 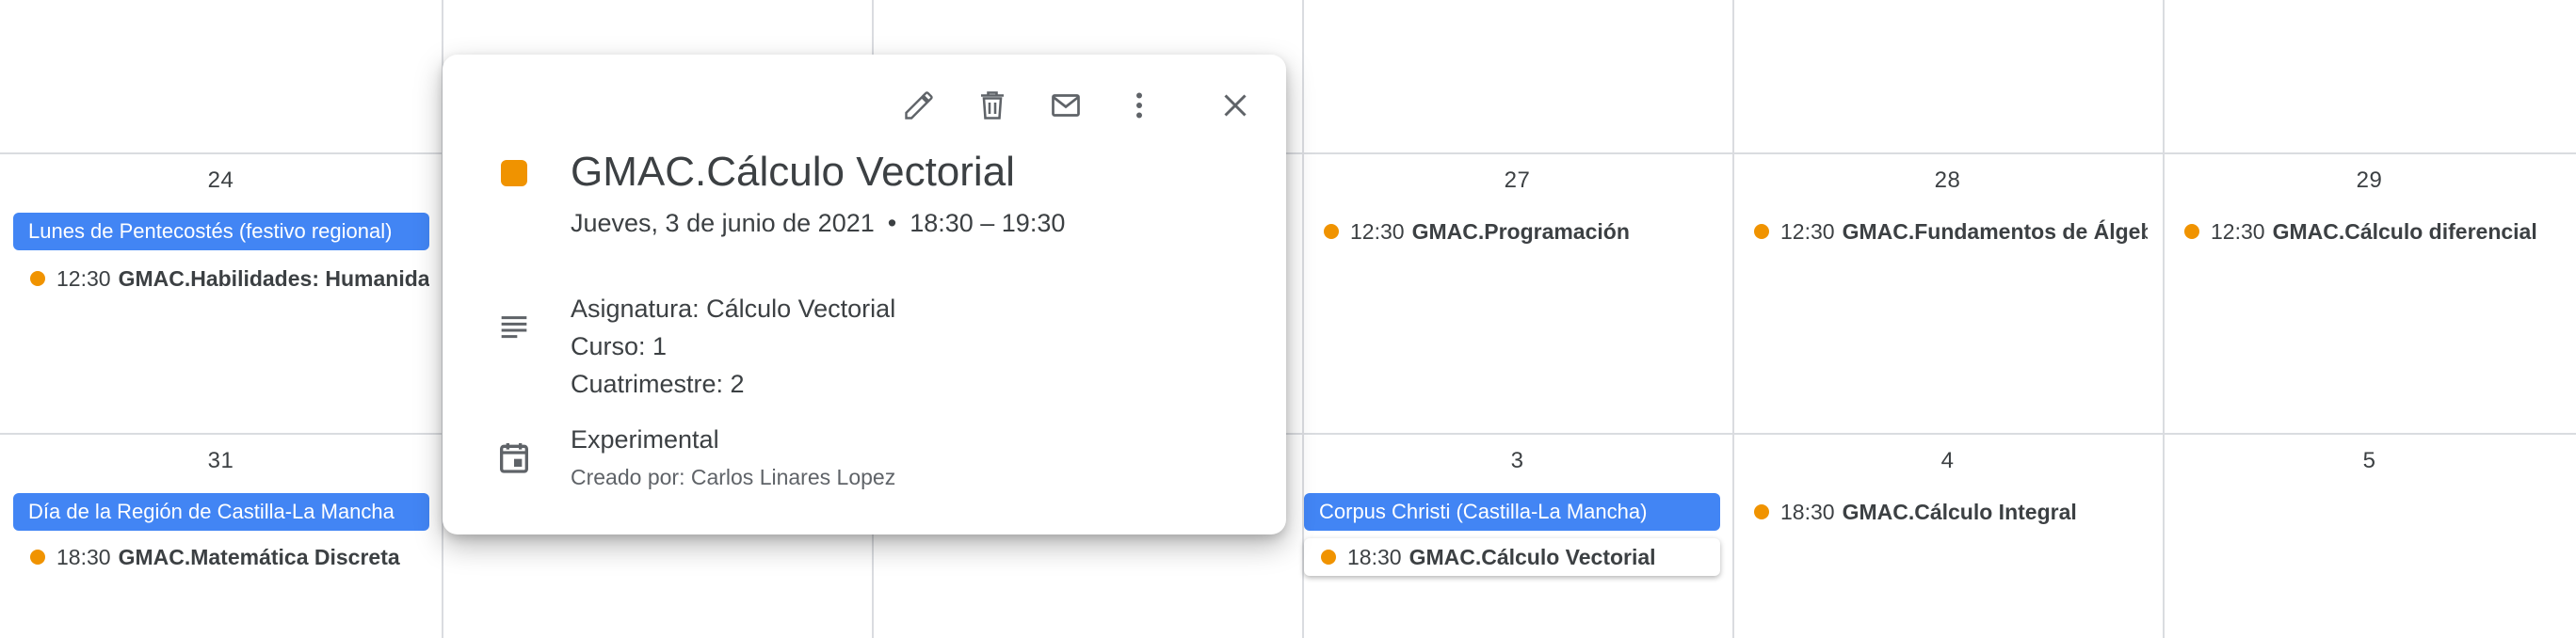 What do you see at coordinates (514, 458) in the screenshot?
I see `calendar-icon` at bounding box center [514, 458].